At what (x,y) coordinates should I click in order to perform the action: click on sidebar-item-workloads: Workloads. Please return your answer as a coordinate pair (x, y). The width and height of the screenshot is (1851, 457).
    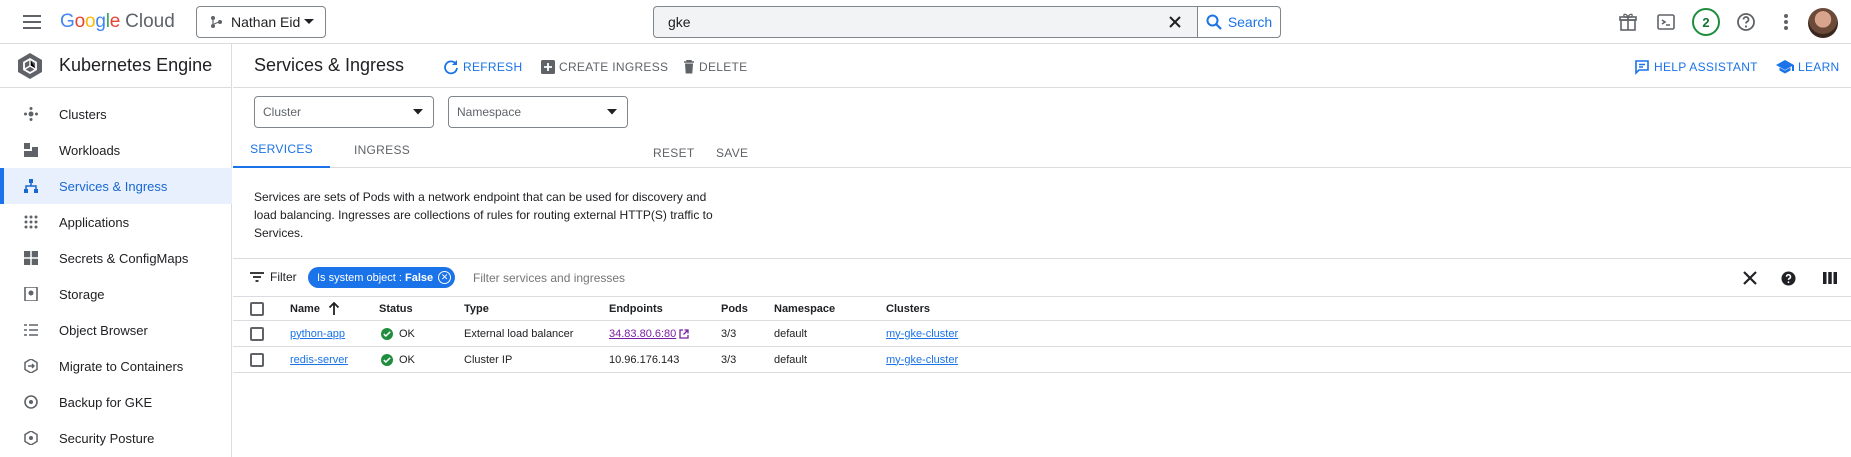
    Looking at the image, I should click on (116, 150).